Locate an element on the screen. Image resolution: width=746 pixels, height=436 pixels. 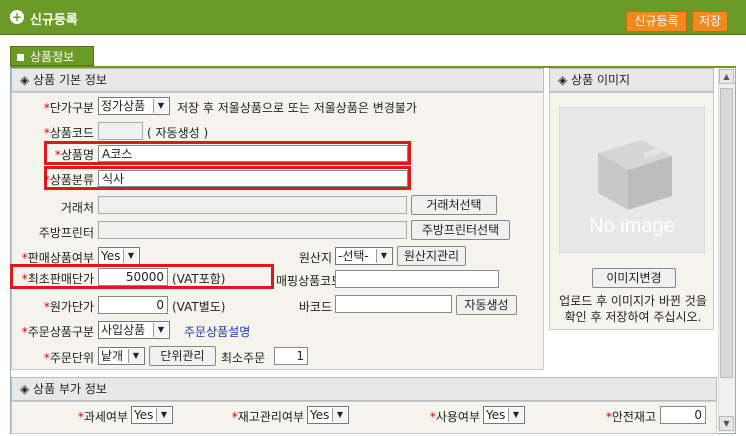
code-label: 상품코드 is located at coordinates (71, 133).